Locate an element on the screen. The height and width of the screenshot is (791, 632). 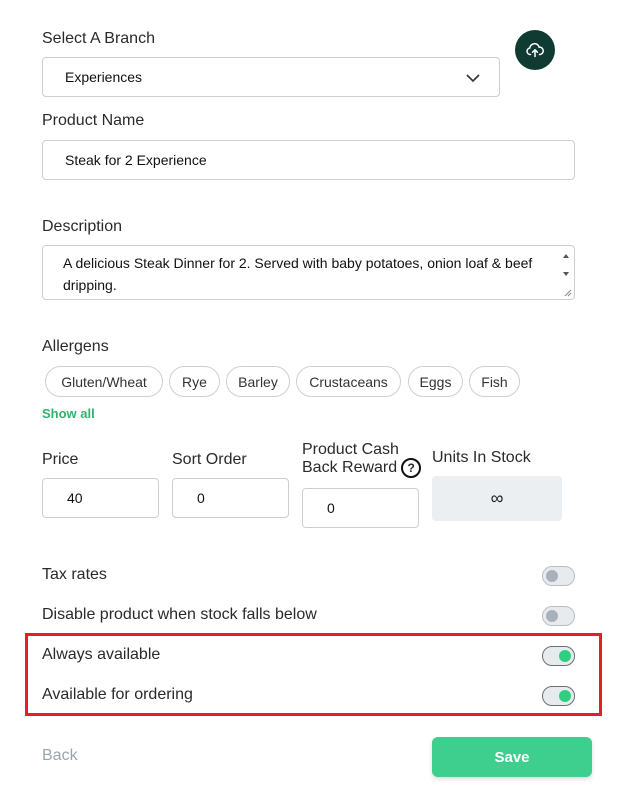
product-name-input is located at coordinates (308, 160).